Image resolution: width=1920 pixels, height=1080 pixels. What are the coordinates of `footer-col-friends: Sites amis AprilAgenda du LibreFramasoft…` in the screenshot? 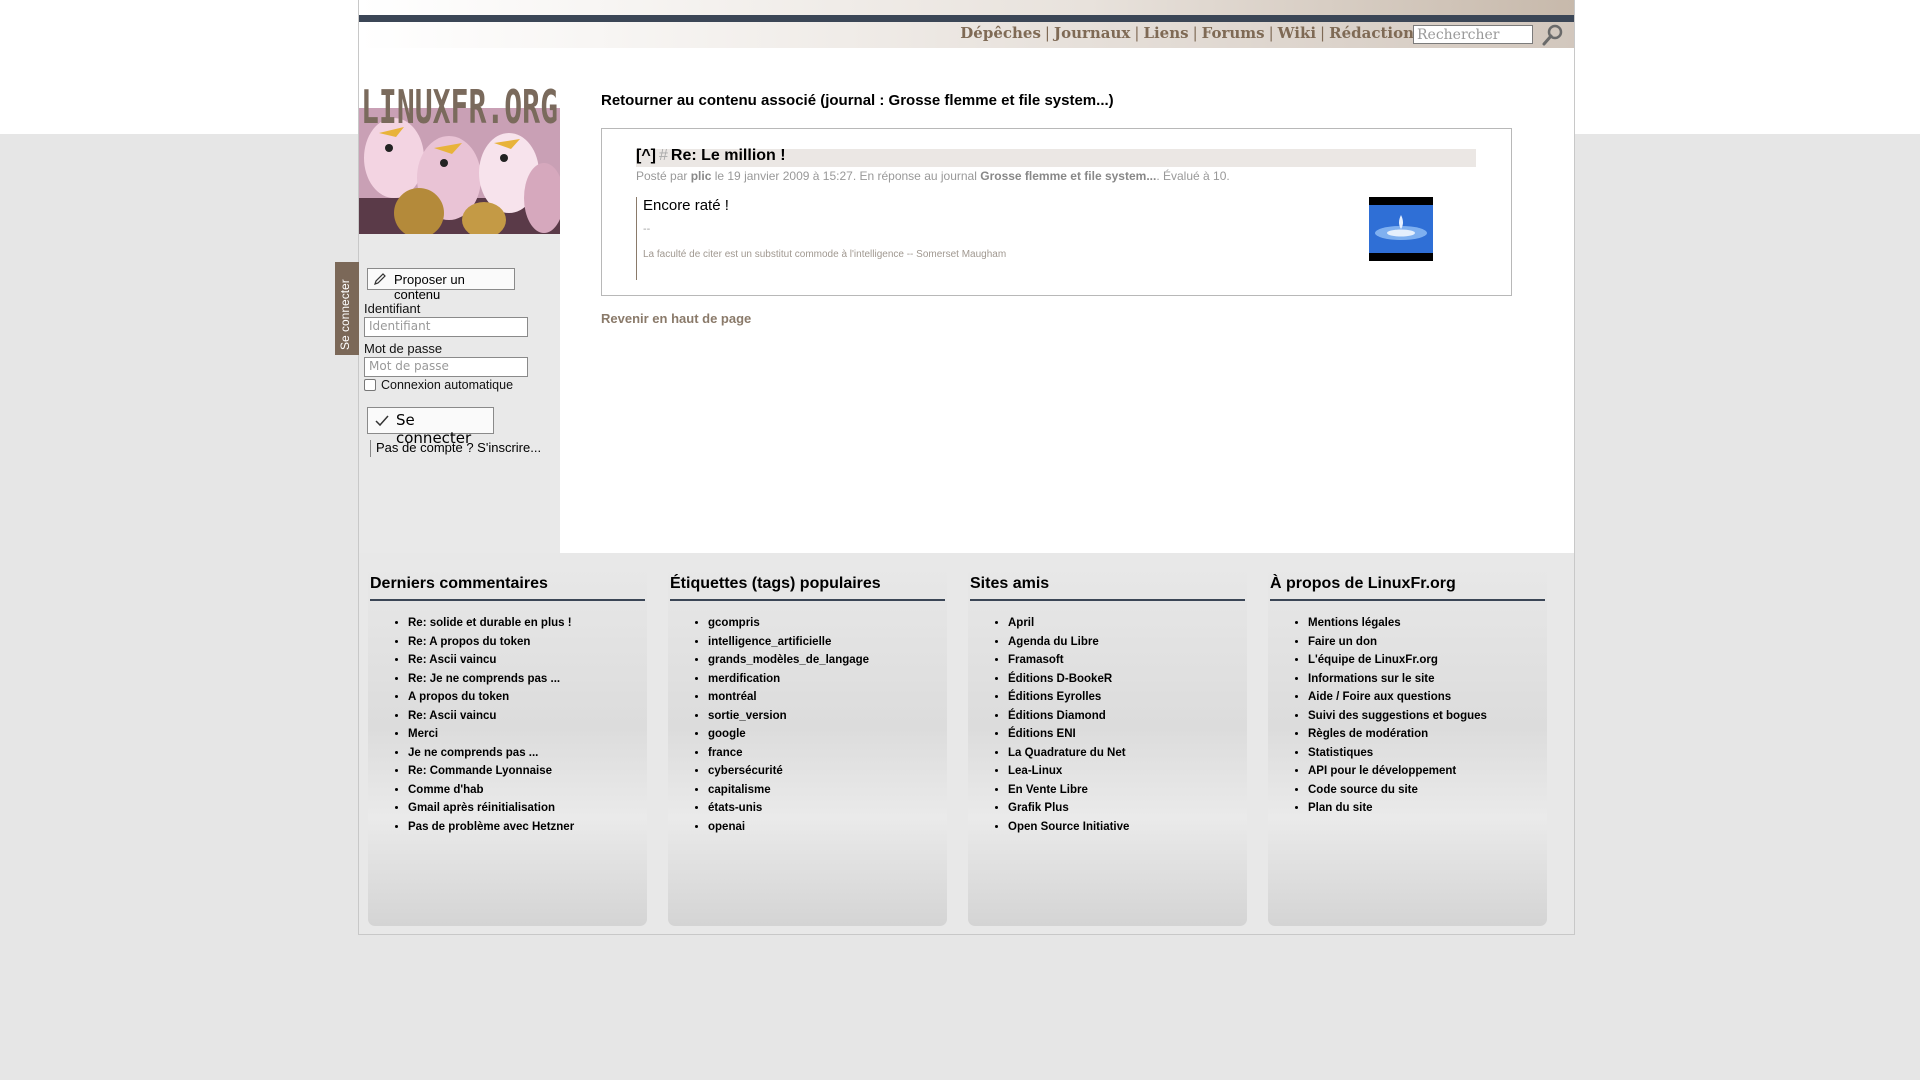 It's located at (1107, 745).